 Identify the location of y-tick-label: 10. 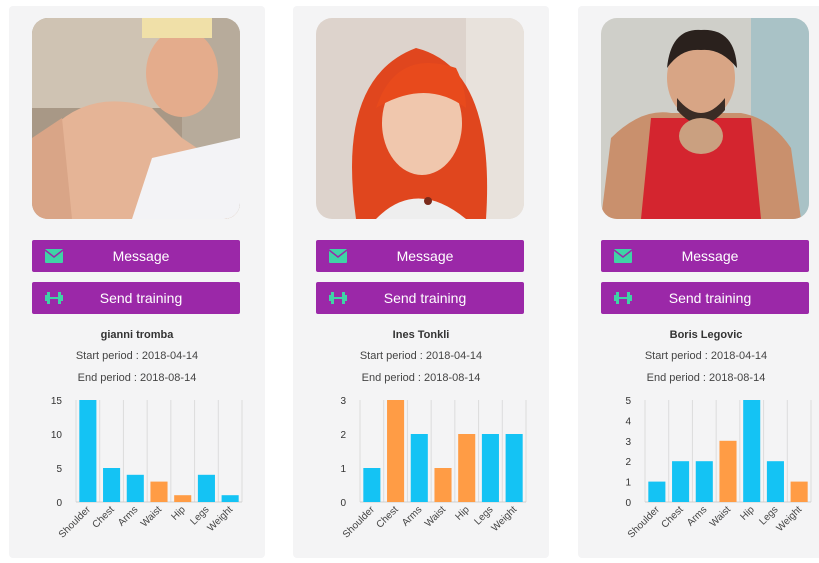
(57, 435).